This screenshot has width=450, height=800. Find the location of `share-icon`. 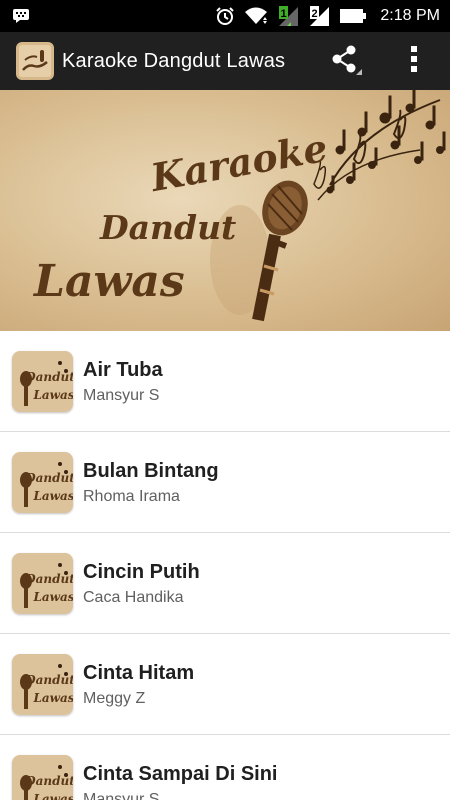

share-icon is located at coordinates (346, 62).